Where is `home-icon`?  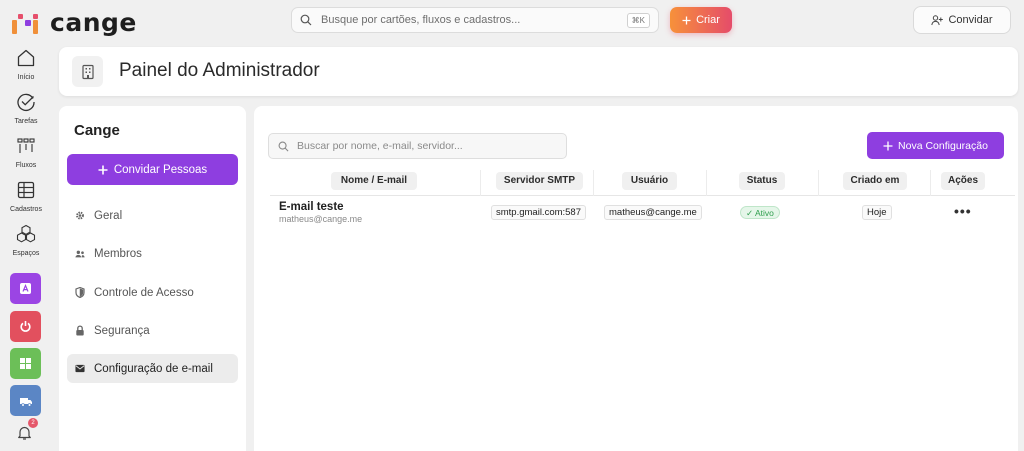
home-icon is located at coordinates (26, 58).